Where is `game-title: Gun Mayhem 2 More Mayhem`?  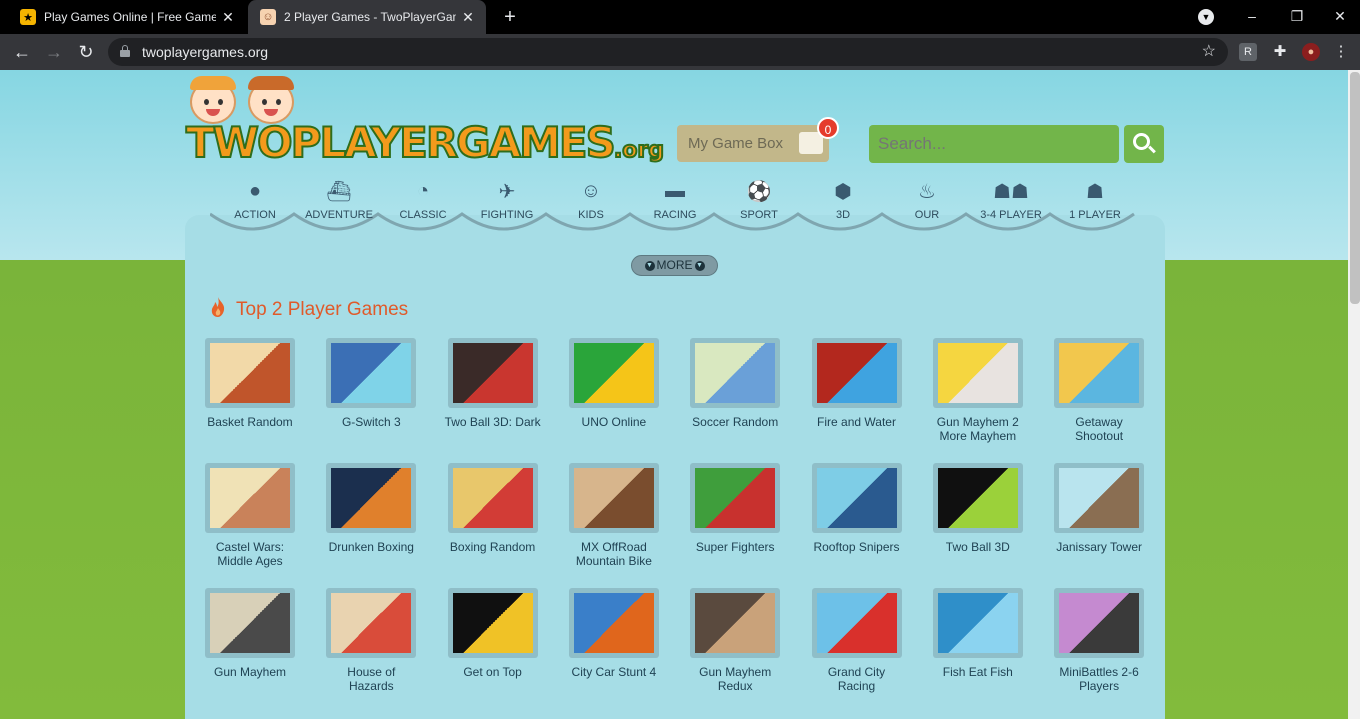 game-title: Gun Mayhem 2 More Mayhem is located at coordinates (978, 429).